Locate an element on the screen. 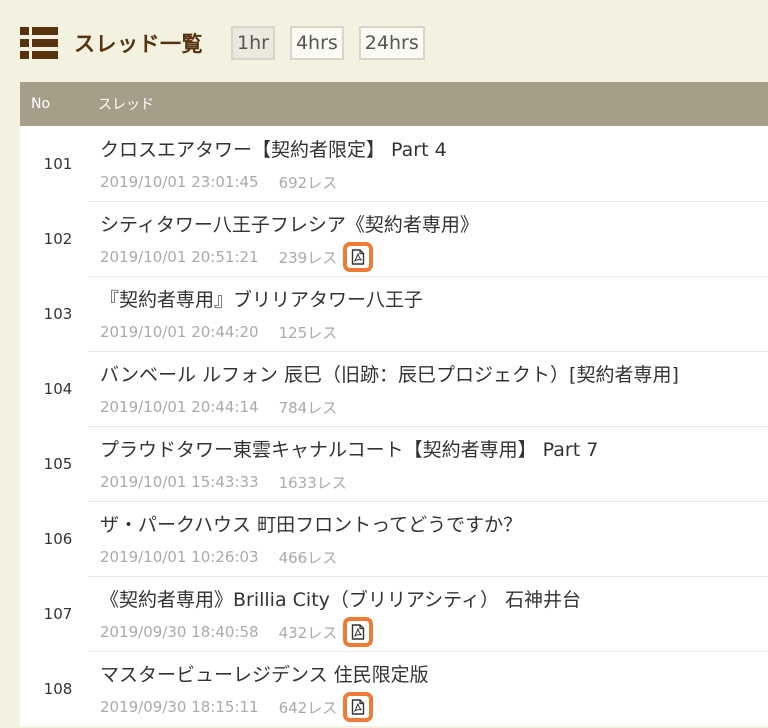 The image size is (768, 728). thread-date: 2019/10/01 23:01:45 is located at coordinates (179, 182).